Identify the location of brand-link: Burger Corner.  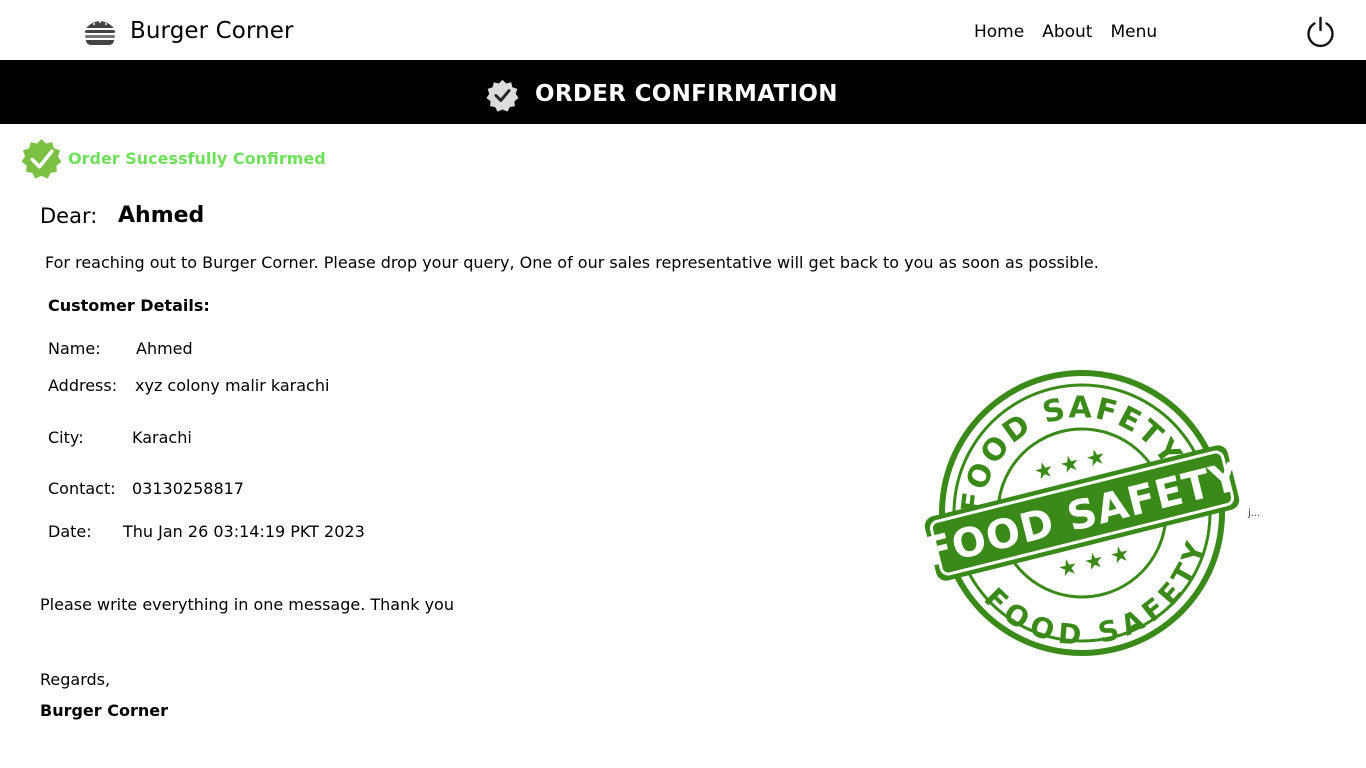
(189, 31).